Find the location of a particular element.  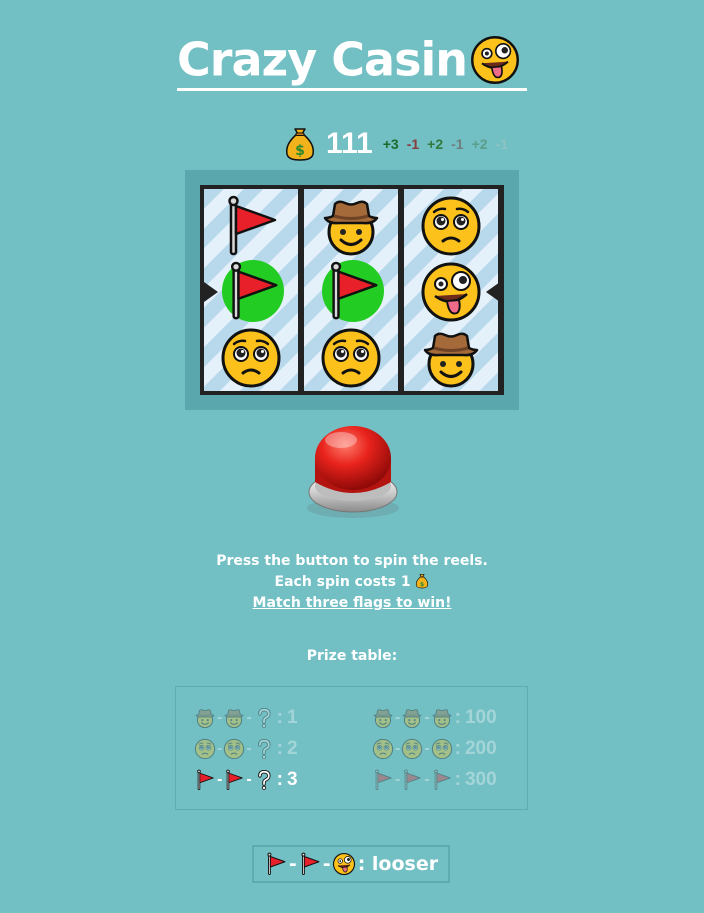

page-title-text: Crazy Casin is located at coordinates (322, 59).